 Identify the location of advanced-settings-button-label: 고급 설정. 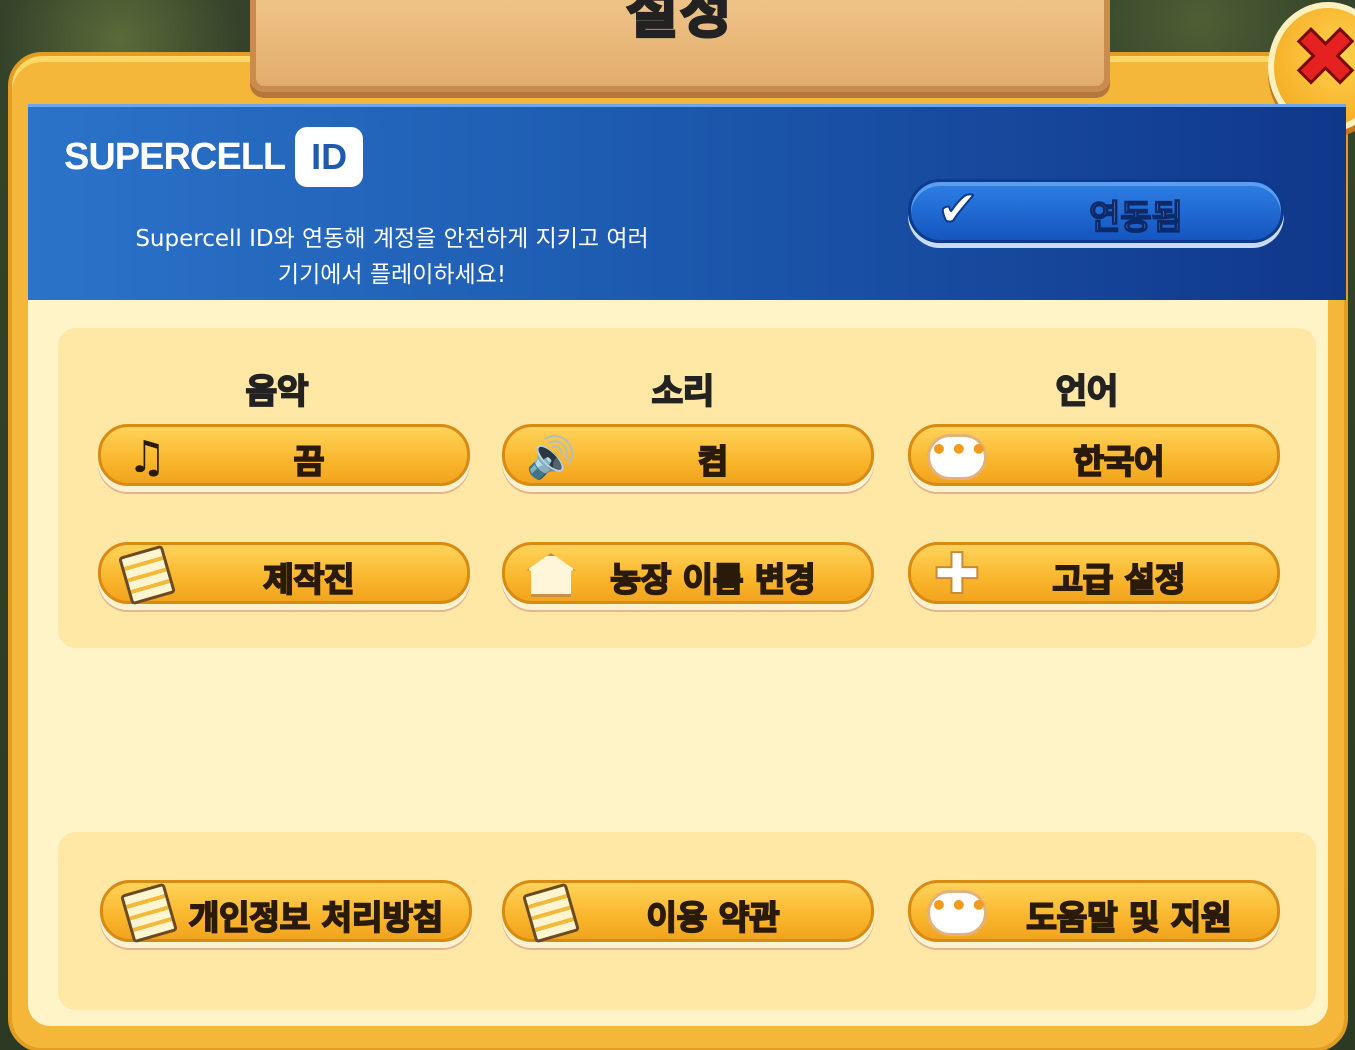
(1119, 579).